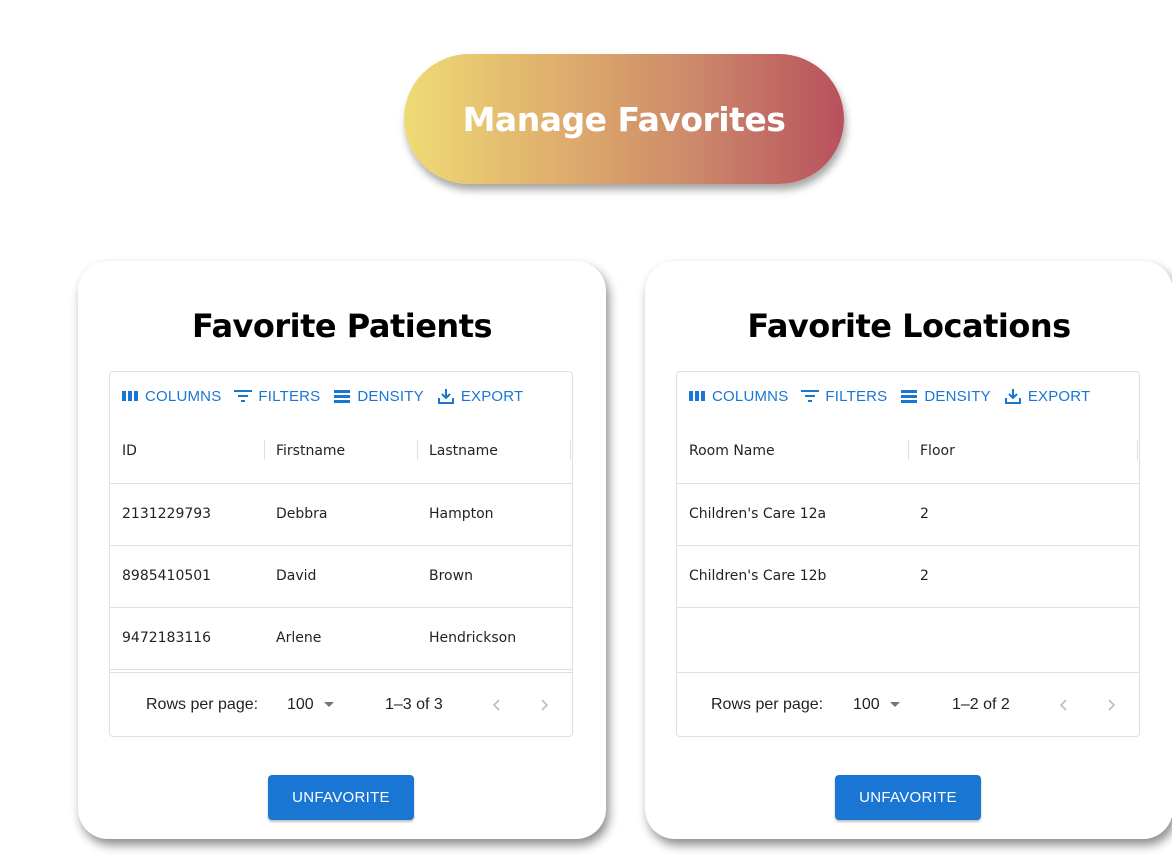 This screenshot has width=1172, height=865. What do you see at coordinates (299, 638) in the screenshot?
I see `cell-firstname: Arlene` at bounding box center [299, 638].